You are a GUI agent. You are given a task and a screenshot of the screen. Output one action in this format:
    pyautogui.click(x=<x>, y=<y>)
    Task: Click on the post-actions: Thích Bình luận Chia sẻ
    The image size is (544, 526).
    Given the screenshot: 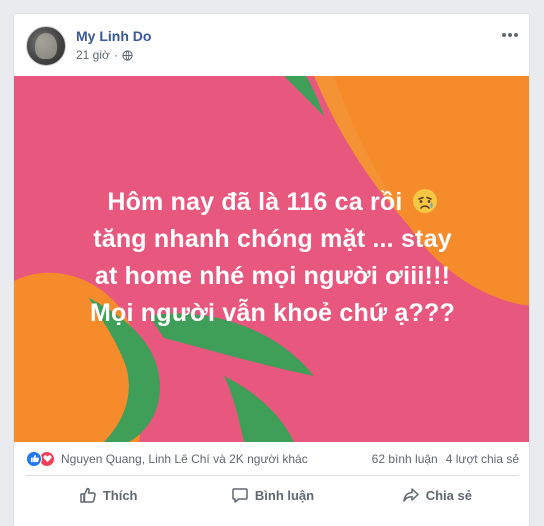 What is the action you would take?
    pyautogui.click(x=272, y=495)
    